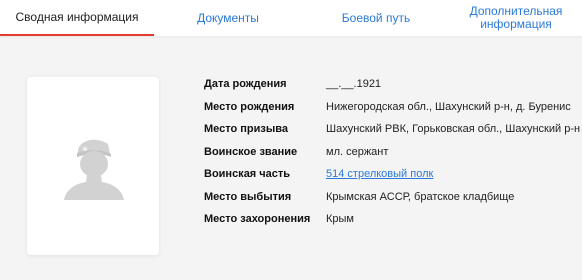 This screenshot has height=280, width=582. Describe the element at coordinates (516, 18) in the screenshot. I see `tab-additional-info: Дополнительная информация` at that location.